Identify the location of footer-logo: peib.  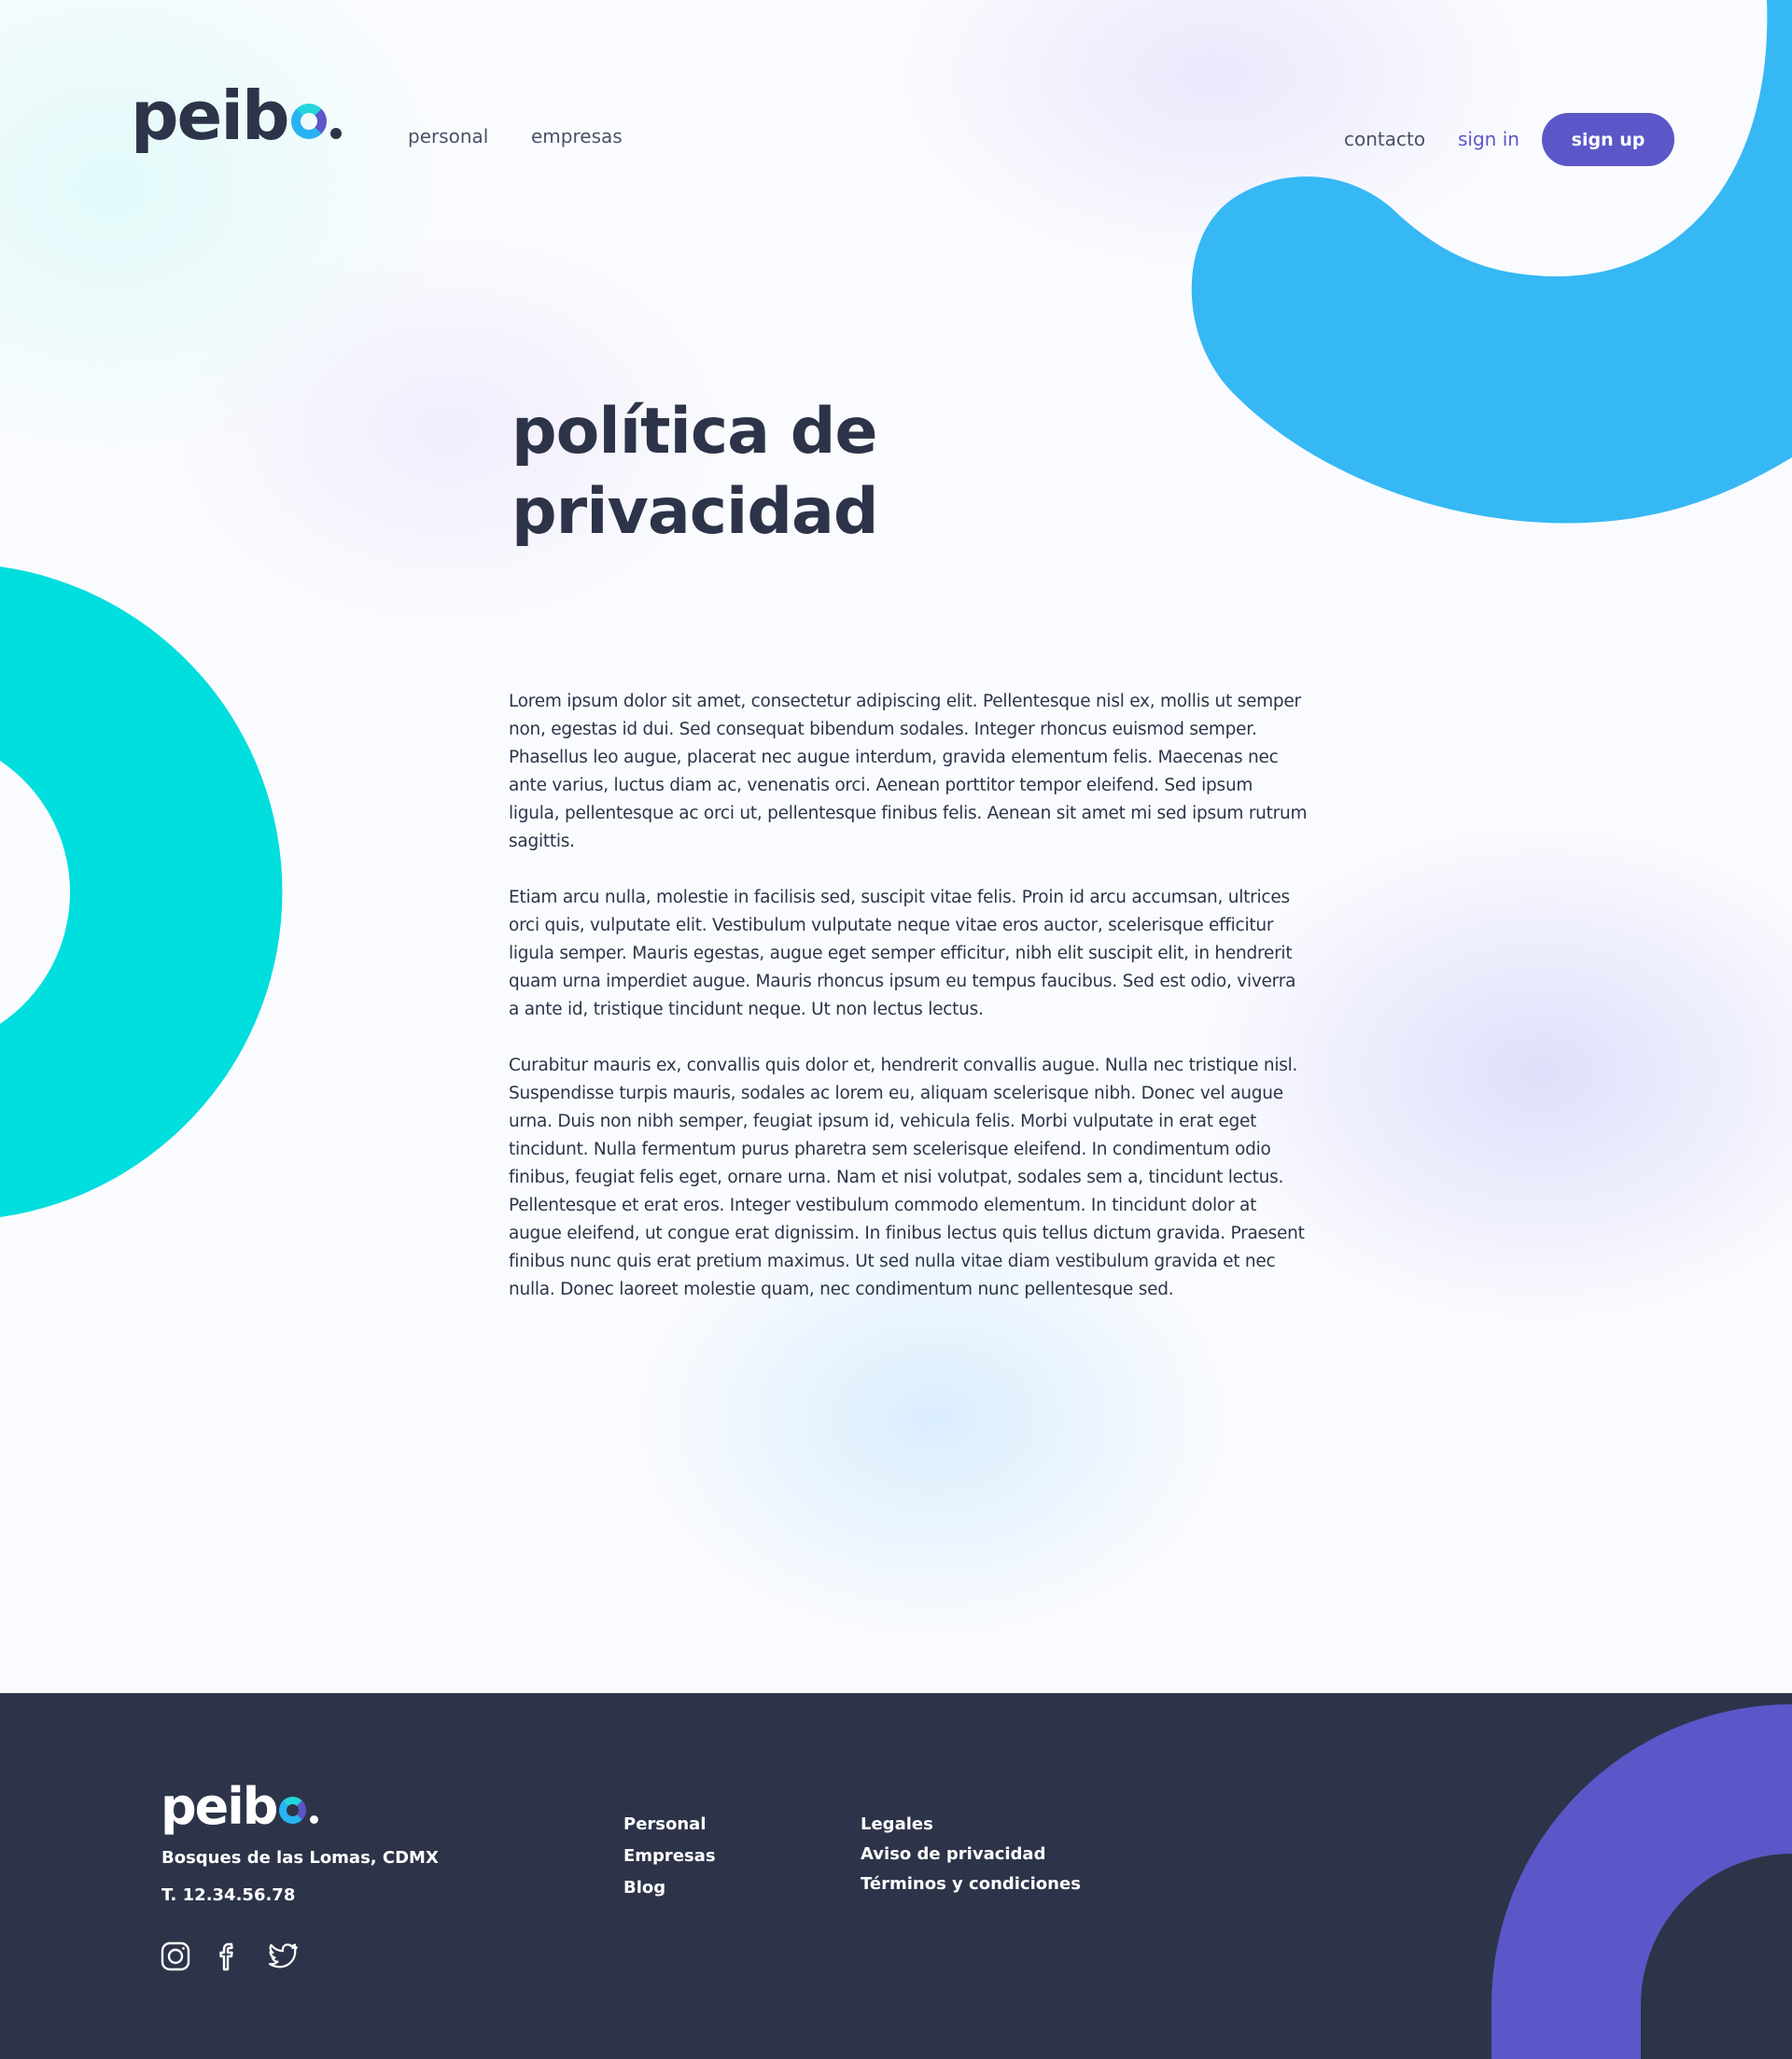
(240, 1806).